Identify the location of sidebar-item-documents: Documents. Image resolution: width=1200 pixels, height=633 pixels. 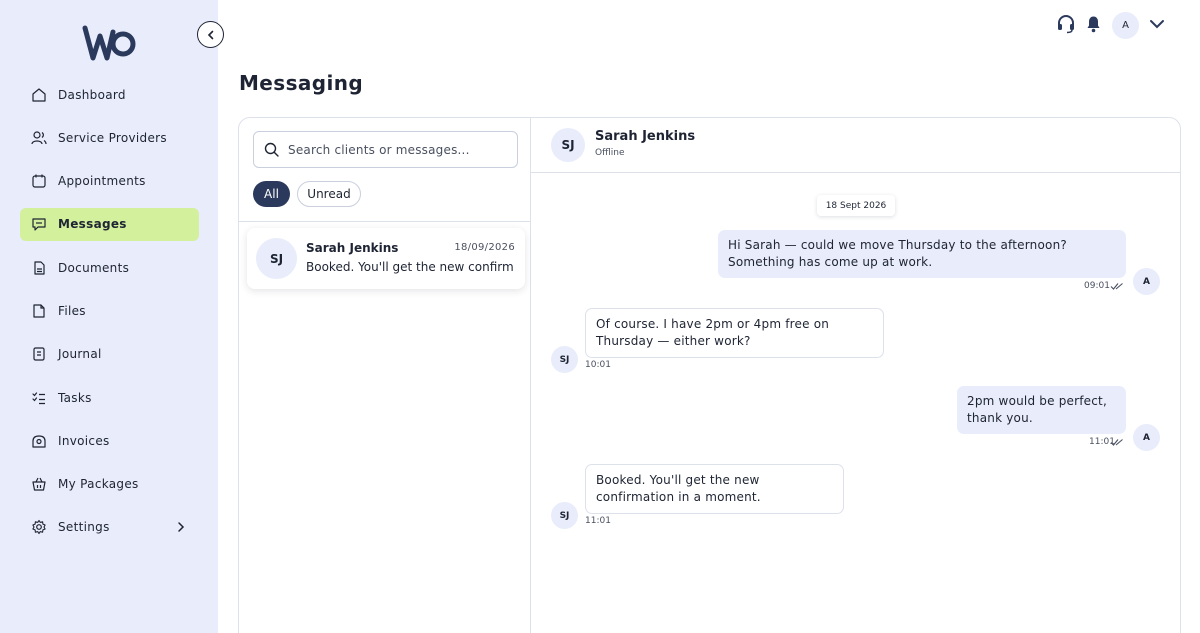
(109, 267).